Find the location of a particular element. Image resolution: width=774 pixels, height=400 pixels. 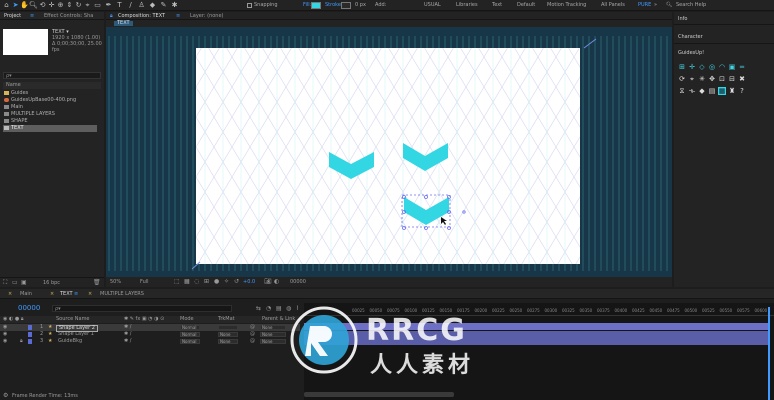

project-item-multiple-layers: MULTIPLE LAYERS is located at coordinates (29, 114).